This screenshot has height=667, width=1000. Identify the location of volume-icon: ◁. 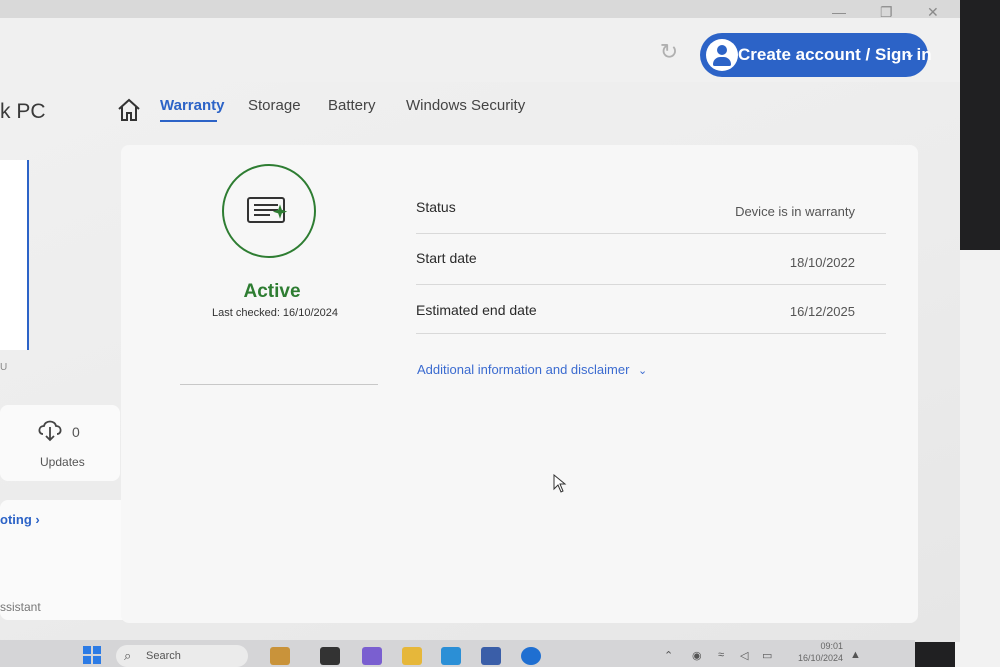
(744, 655).